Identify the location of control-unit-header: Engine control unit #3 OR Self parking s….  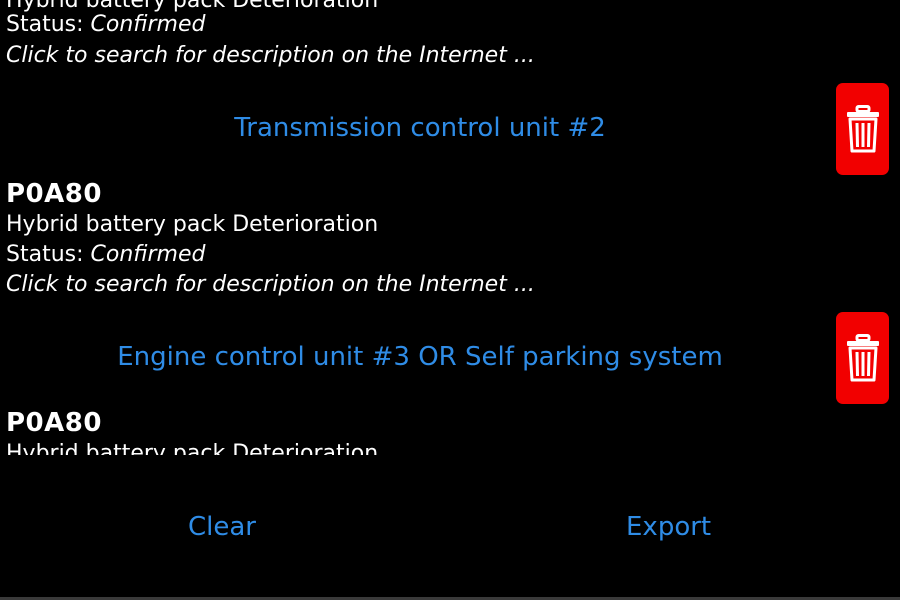
(420, 357).